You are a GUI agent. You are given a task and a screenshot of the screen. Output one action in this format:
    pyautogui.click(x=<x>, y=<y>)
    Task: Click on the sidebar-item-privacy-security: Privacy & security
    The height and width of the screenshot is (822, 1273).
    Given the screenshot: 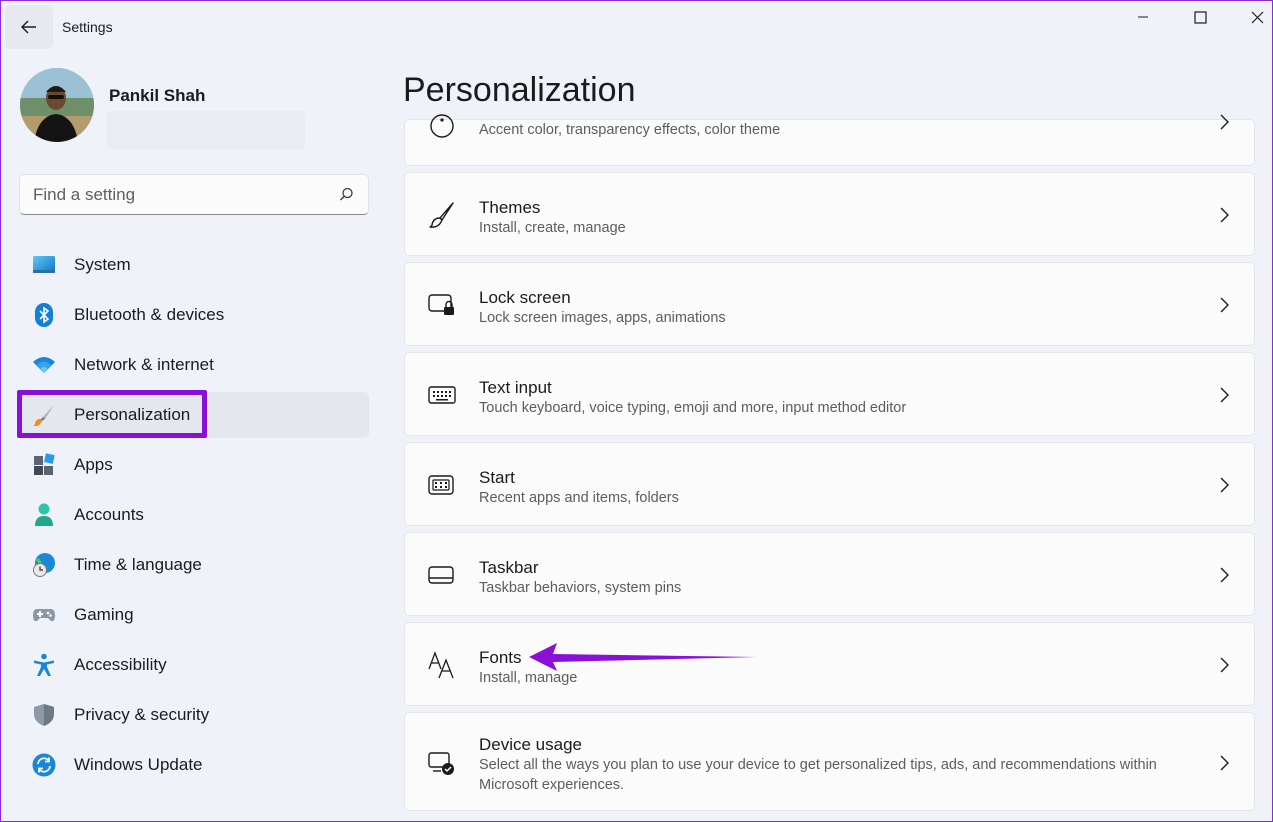 What is the action you would take?
    pyautogui.click(x=193, y=715)
    